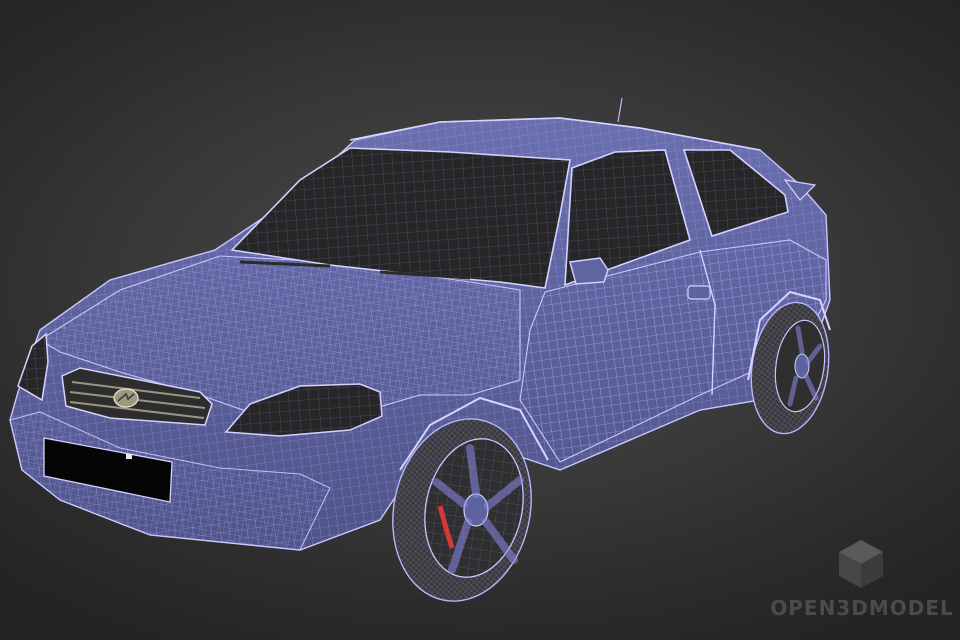 The height and width of the screenshot is (640, 960). What do you see at coordinates (861, 564) in the screenshot?
I see `cube-icon` at bounding box center [861, 564].